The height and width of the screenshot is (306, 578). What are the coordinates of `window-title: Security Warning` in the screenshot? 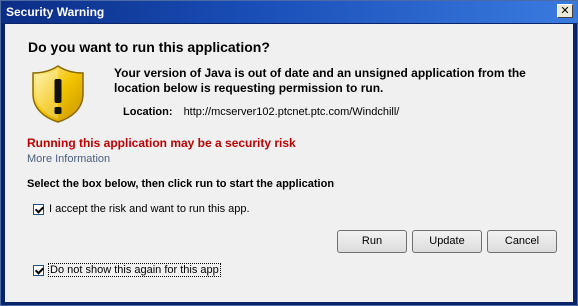 It's located at (55, 12).